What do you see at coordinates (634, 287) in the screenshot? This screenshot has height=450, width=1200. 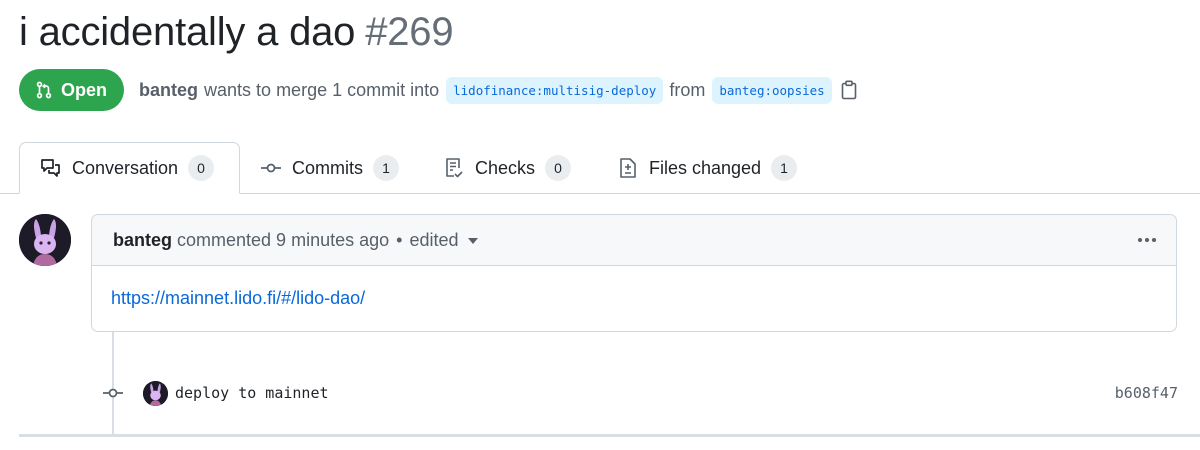 I see `comment-body: https://mainnet.lido.fi/#/lido-dao/` at bounding box center [634, 287].